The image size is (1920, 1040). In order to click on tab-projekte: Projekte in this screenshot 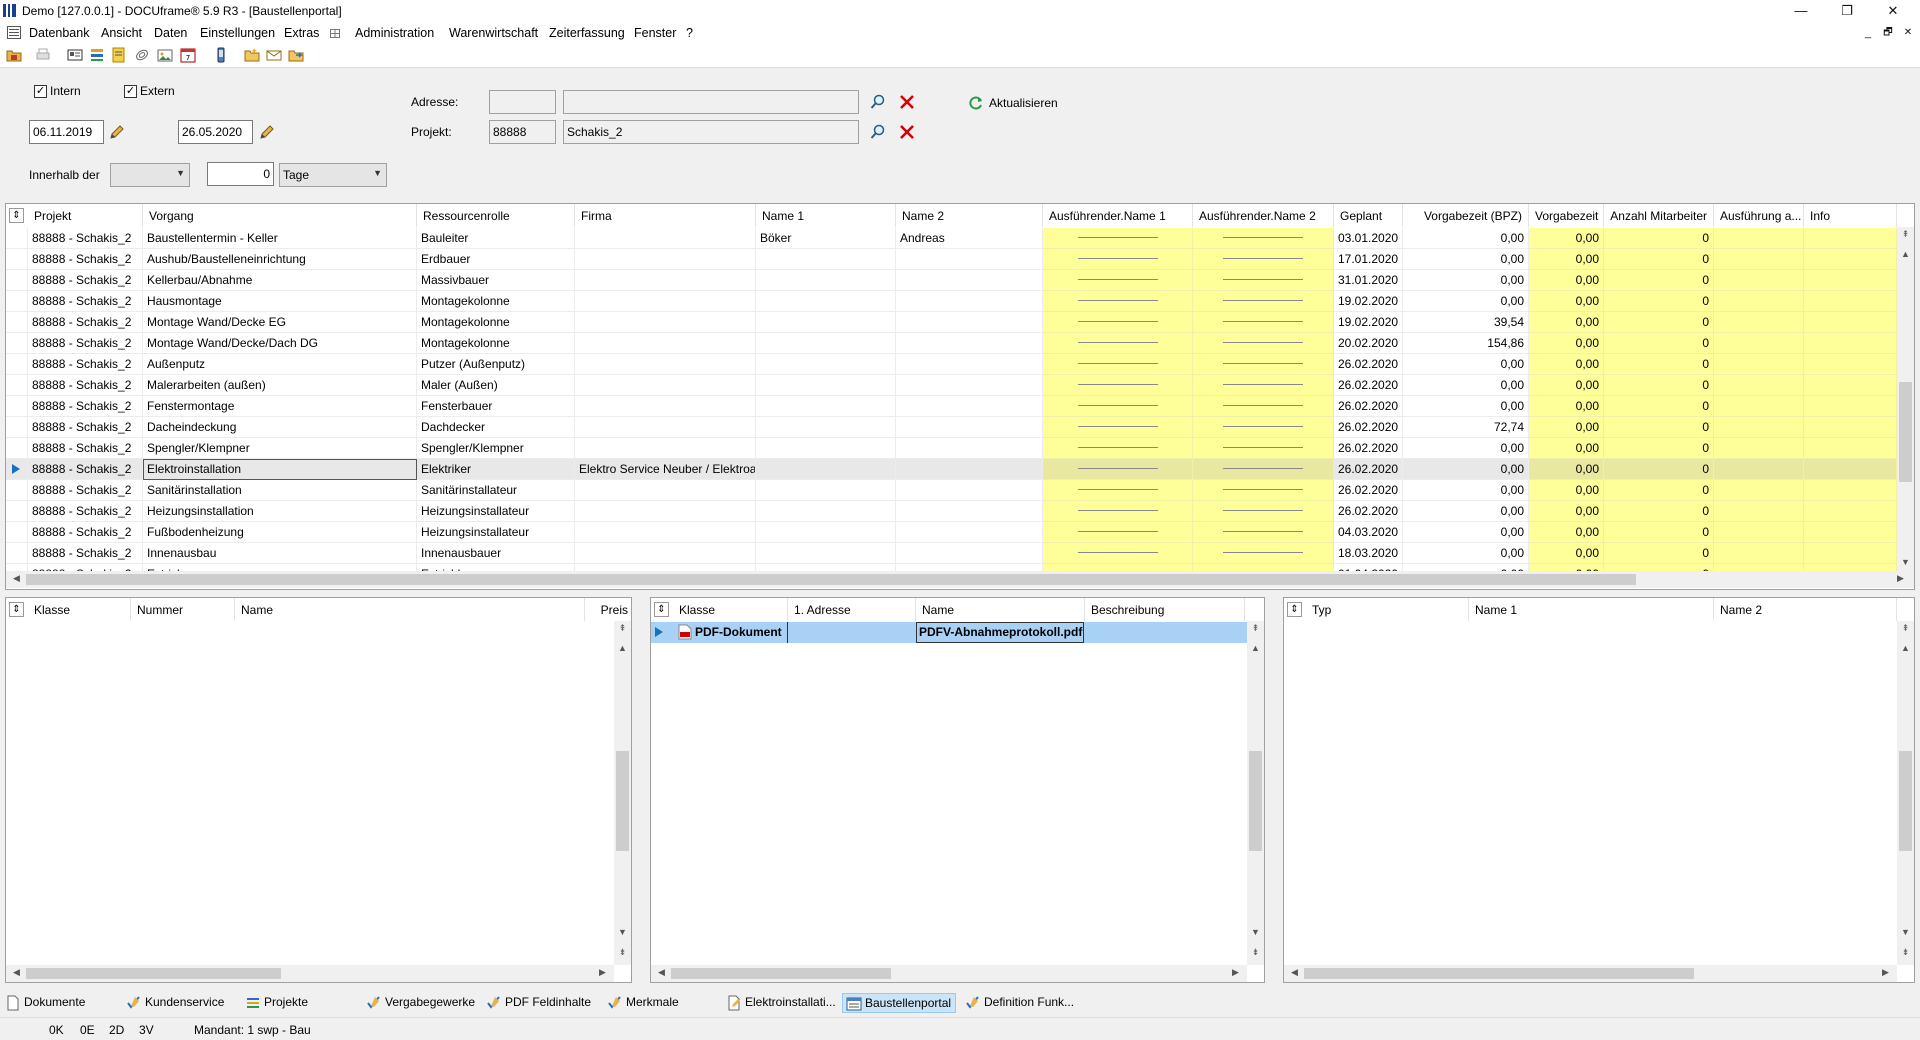, I will do `click(277, 1003)`.